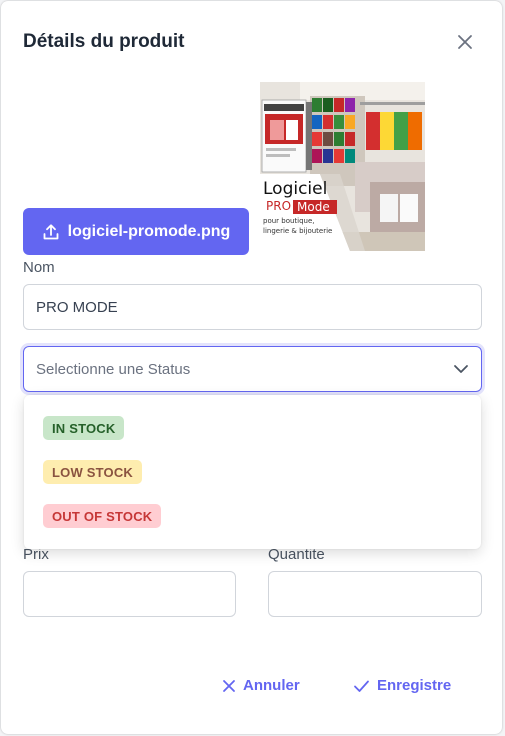  I want to click on brand-pro: PRO, so click(278, 206).